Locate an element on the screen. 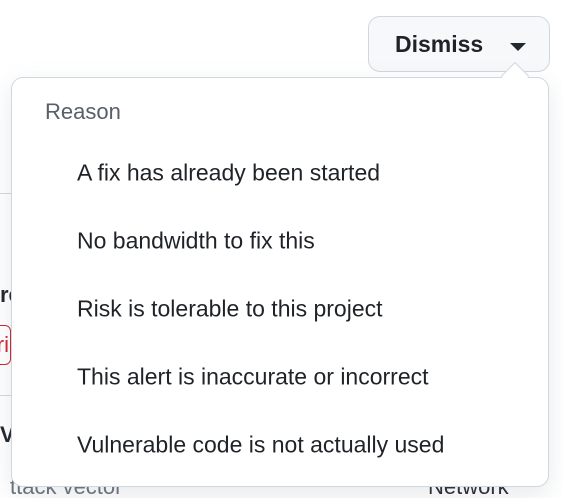 This screenshot has width=562, height=498. severity-badge-label: ri is located at coordinates (4, 344).